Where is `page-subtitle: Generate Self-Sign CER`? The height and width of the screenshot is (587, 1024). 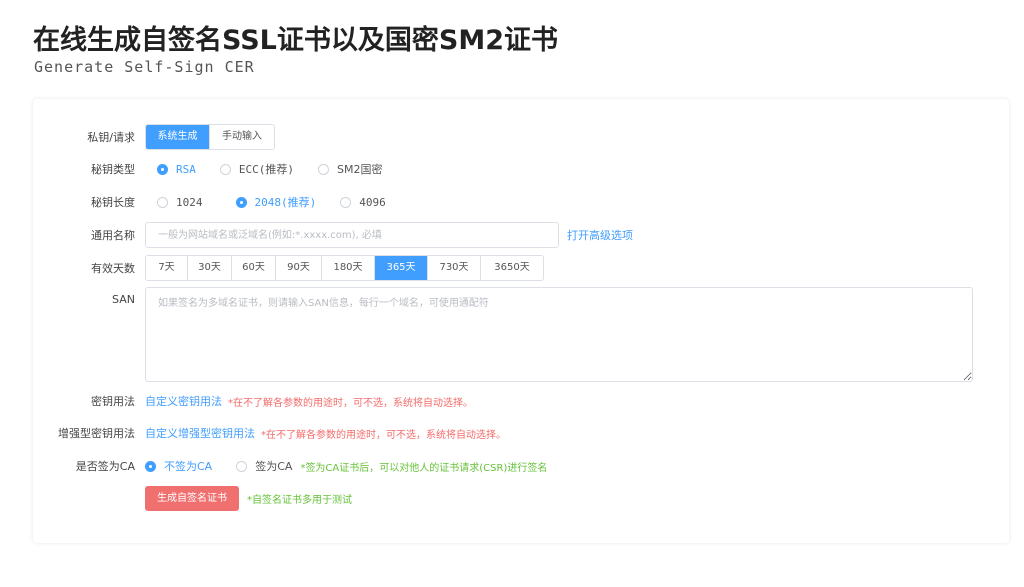
page-subtitle: Generate Self-Sign CER is located at coordinates (144, 67).